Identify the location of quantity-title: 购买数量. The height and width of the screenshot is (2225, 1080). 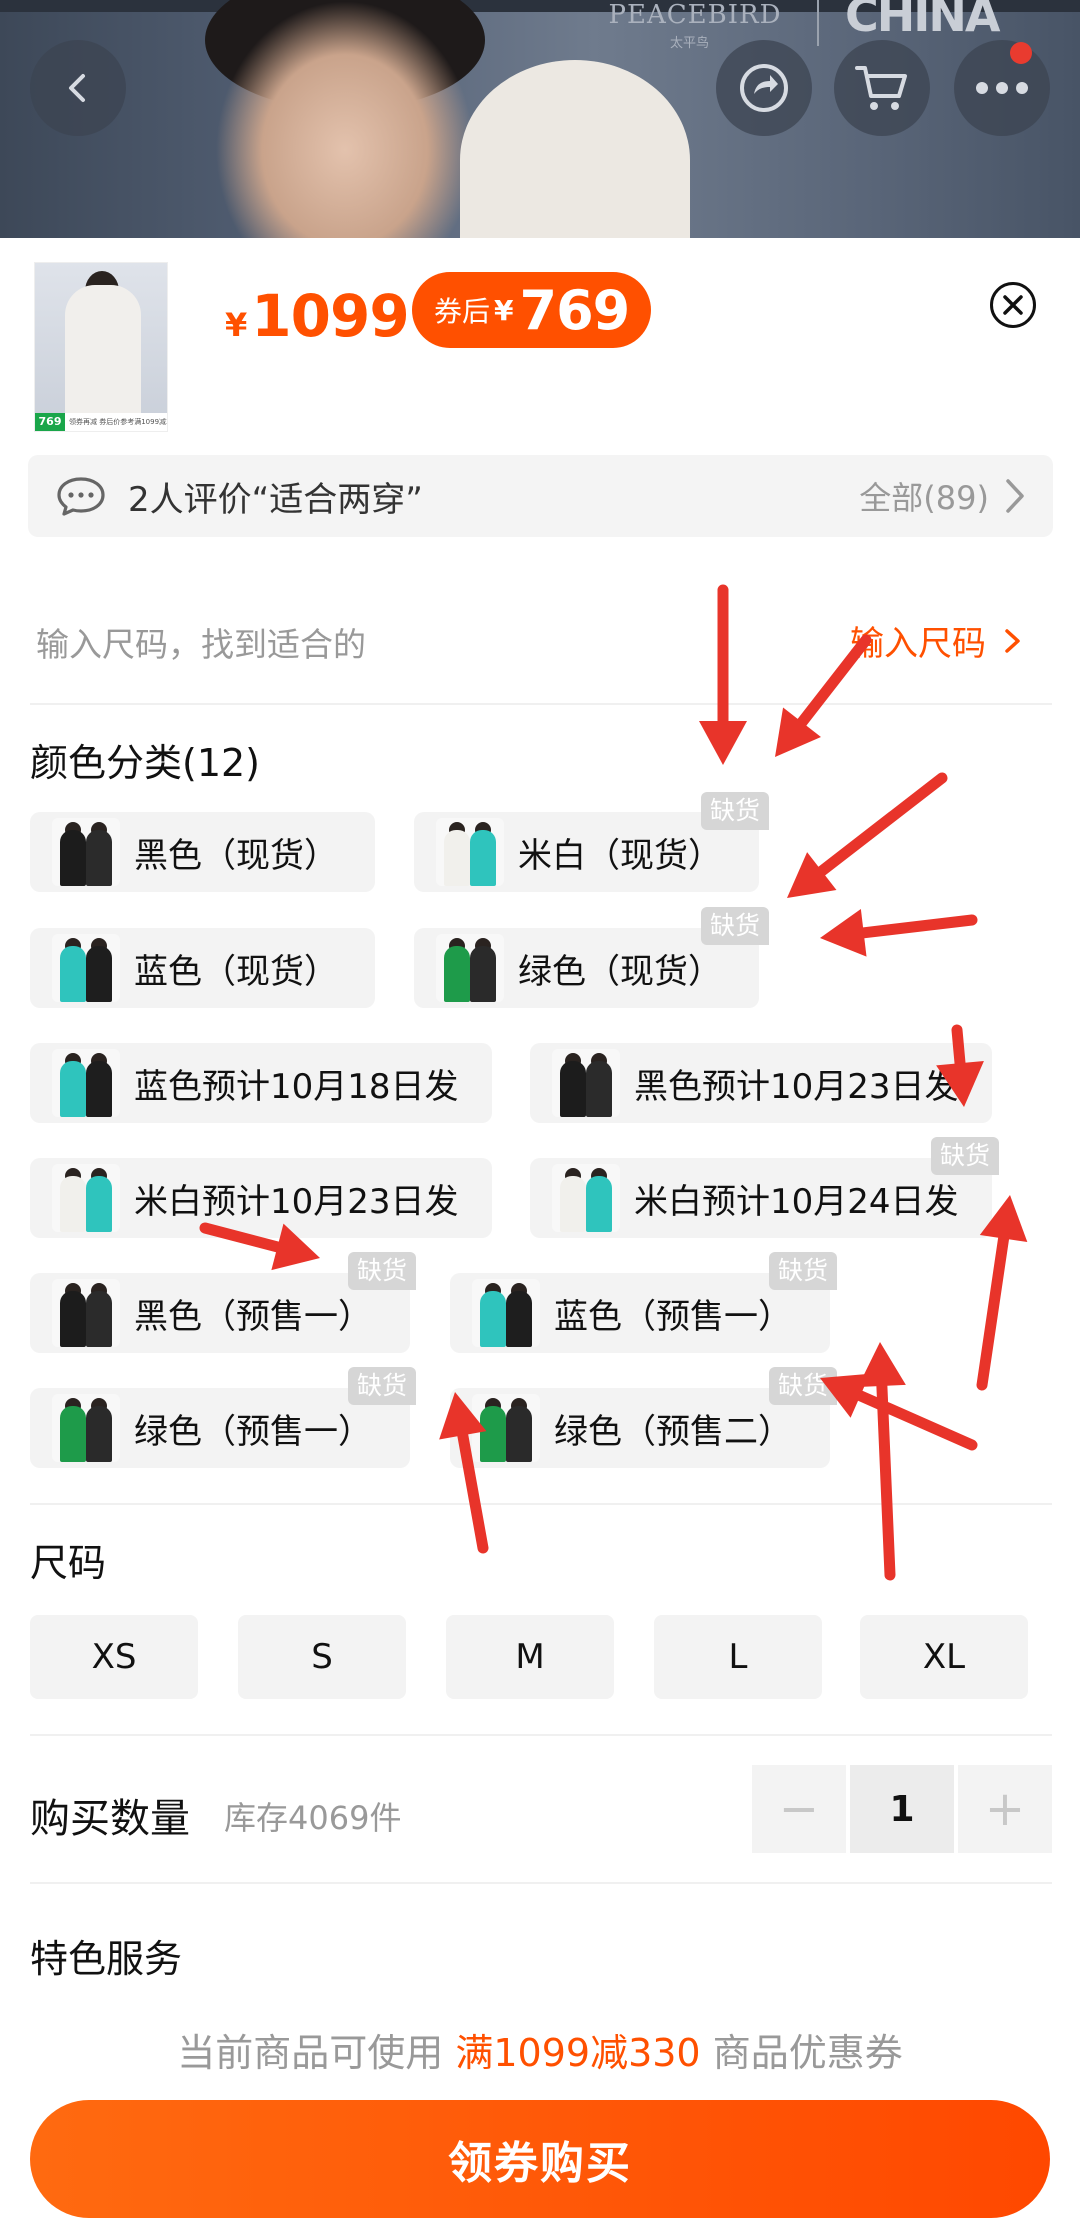
(110, 1819).